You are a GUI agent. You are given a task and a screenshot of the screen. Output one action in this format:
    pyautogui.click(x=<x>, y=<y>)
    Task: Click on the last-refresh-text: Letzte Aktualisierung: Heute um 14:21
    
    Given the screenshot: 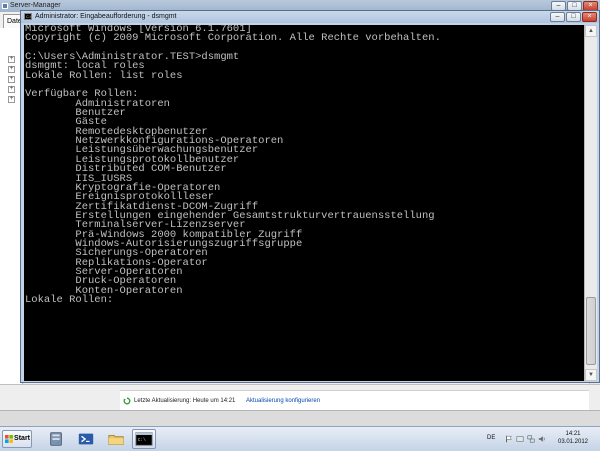 What is the action you would take?
    pyautogui.click(x=185, y=401)
    